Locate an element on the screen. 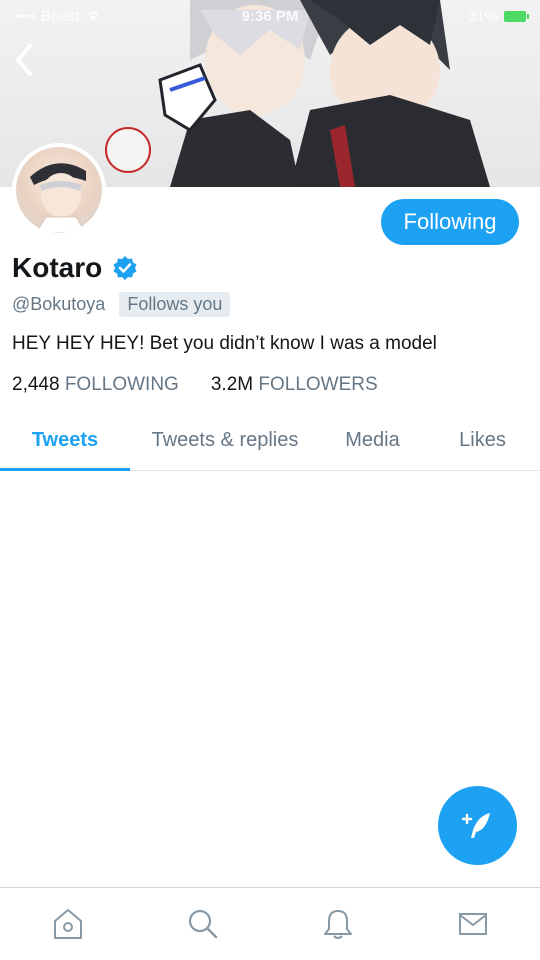 Image resolution: width=540 pixels, height=960 pixels. carrier-label: Boost is located at coordinates (60, 16).